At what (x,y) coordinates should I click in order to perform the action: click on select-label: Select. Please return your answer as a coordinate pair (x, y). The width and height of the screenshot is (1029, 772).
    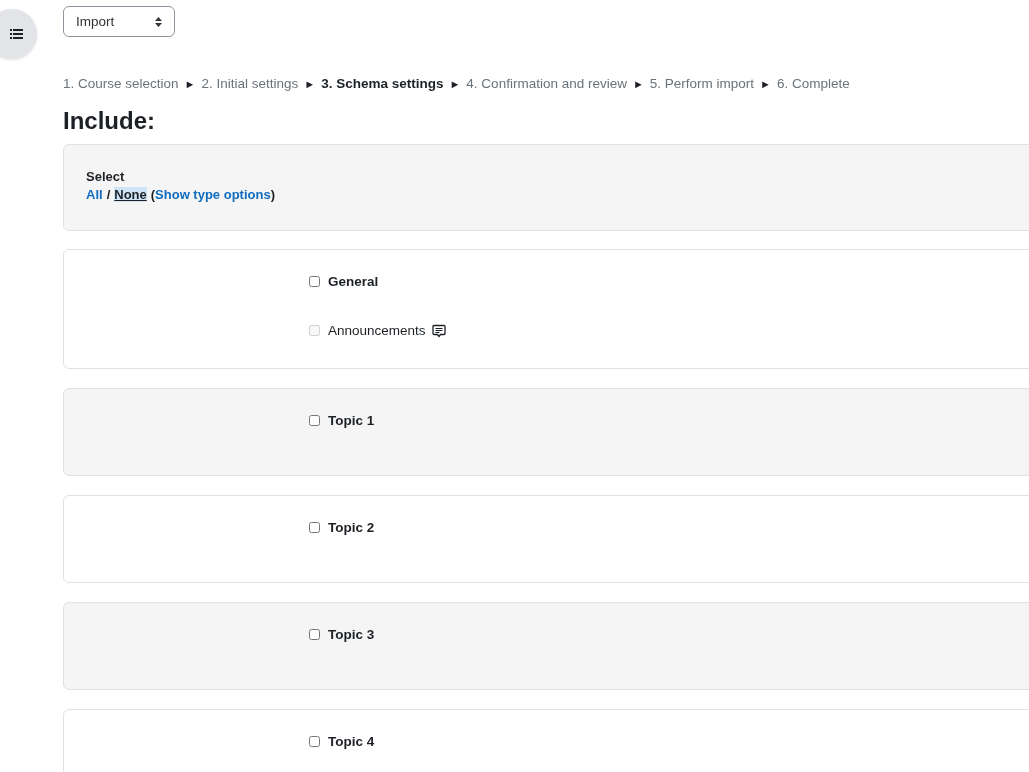
    Looking at the image, I should click on (106, 176).